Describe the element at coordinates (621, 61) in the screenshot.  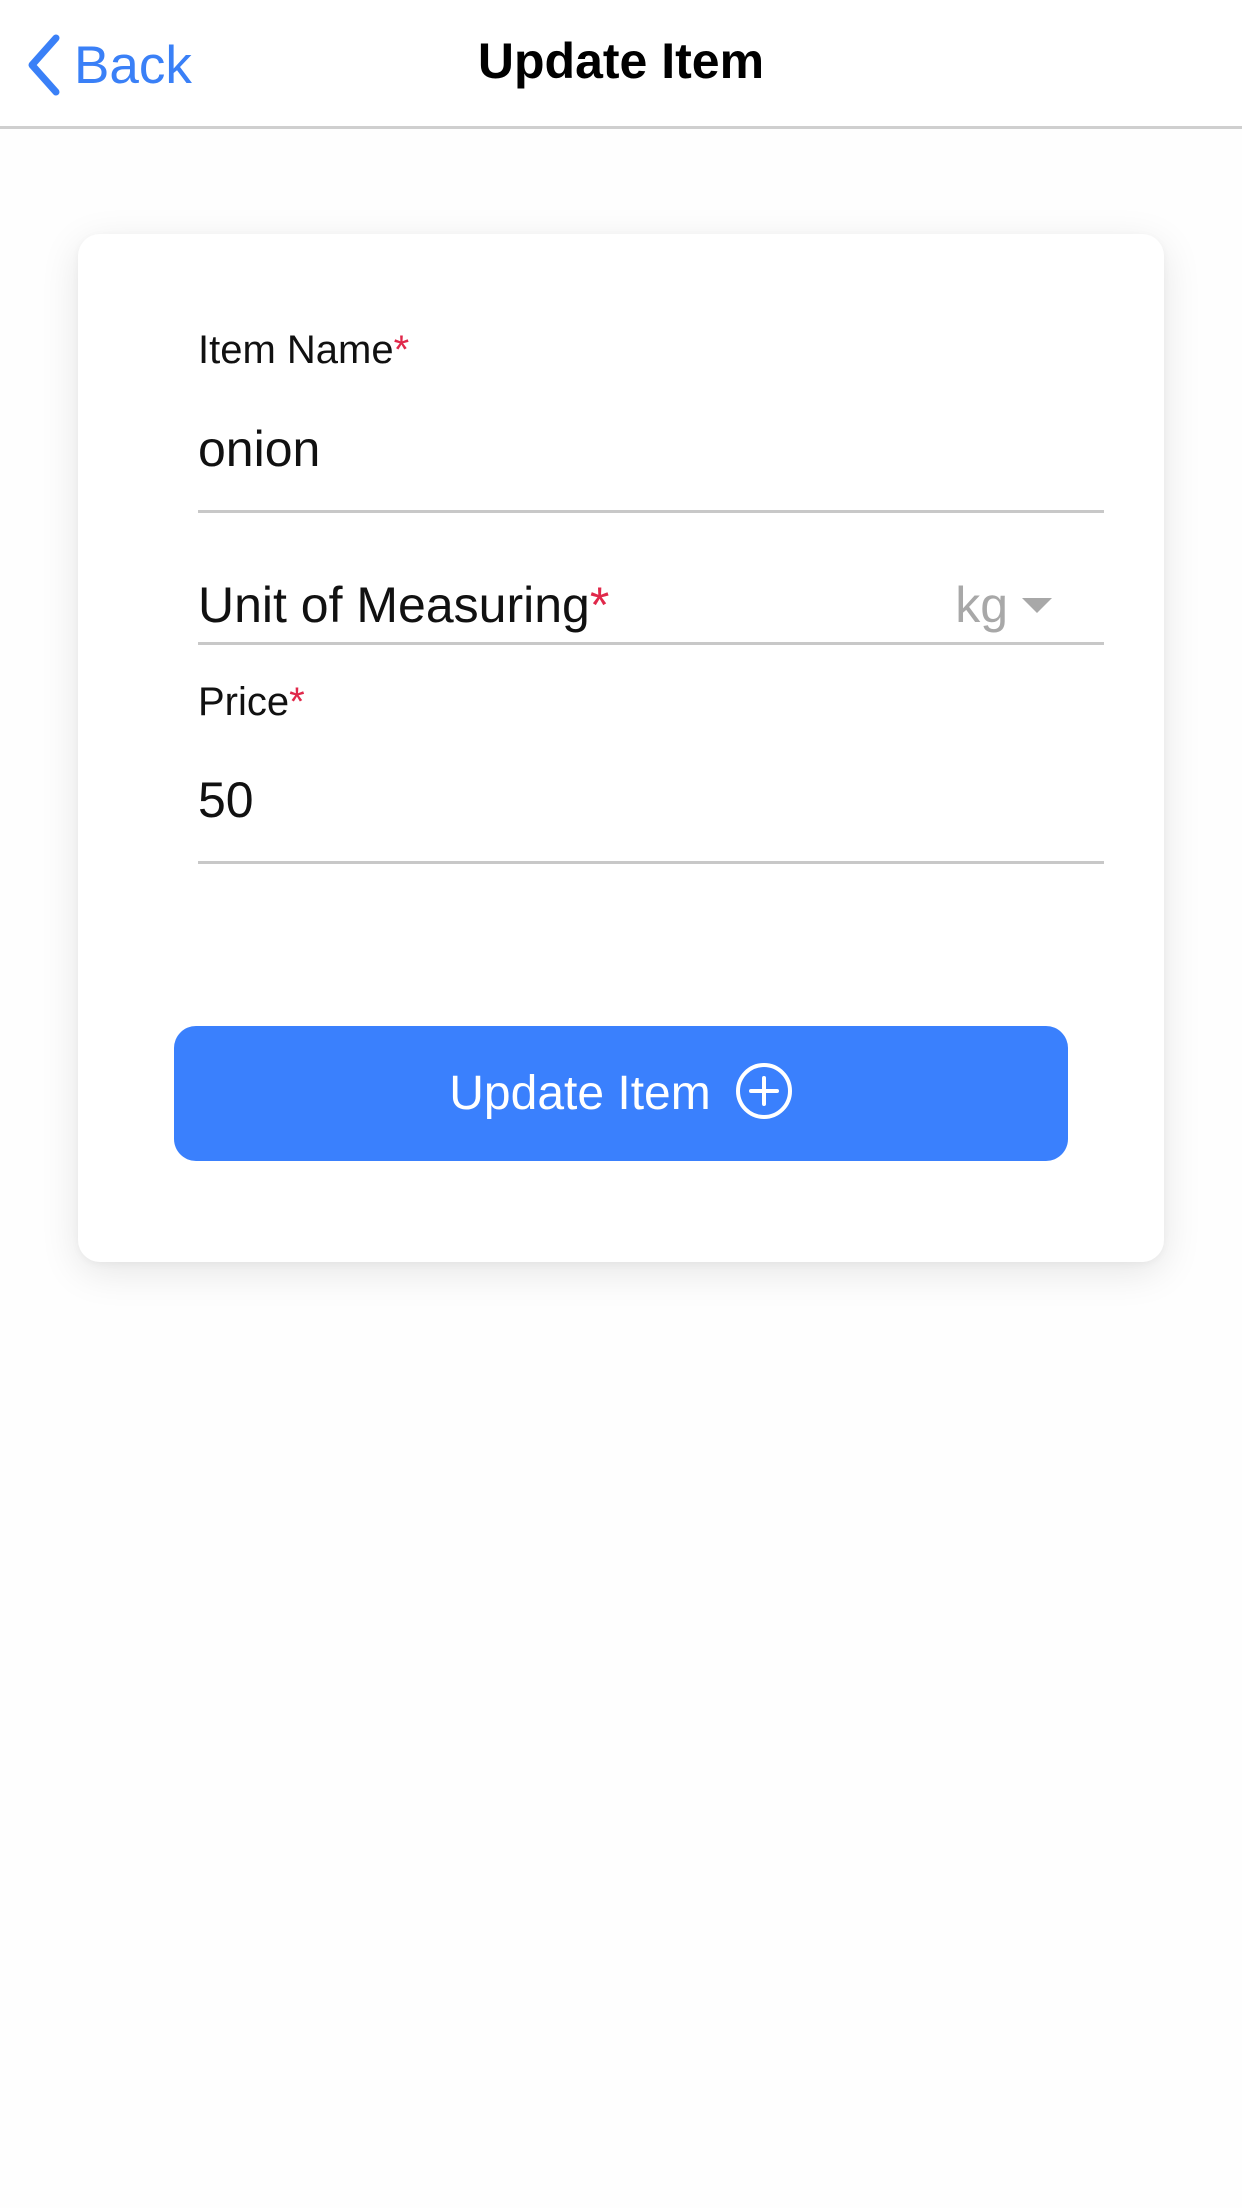
I see `page-title: Update Item` at that location.